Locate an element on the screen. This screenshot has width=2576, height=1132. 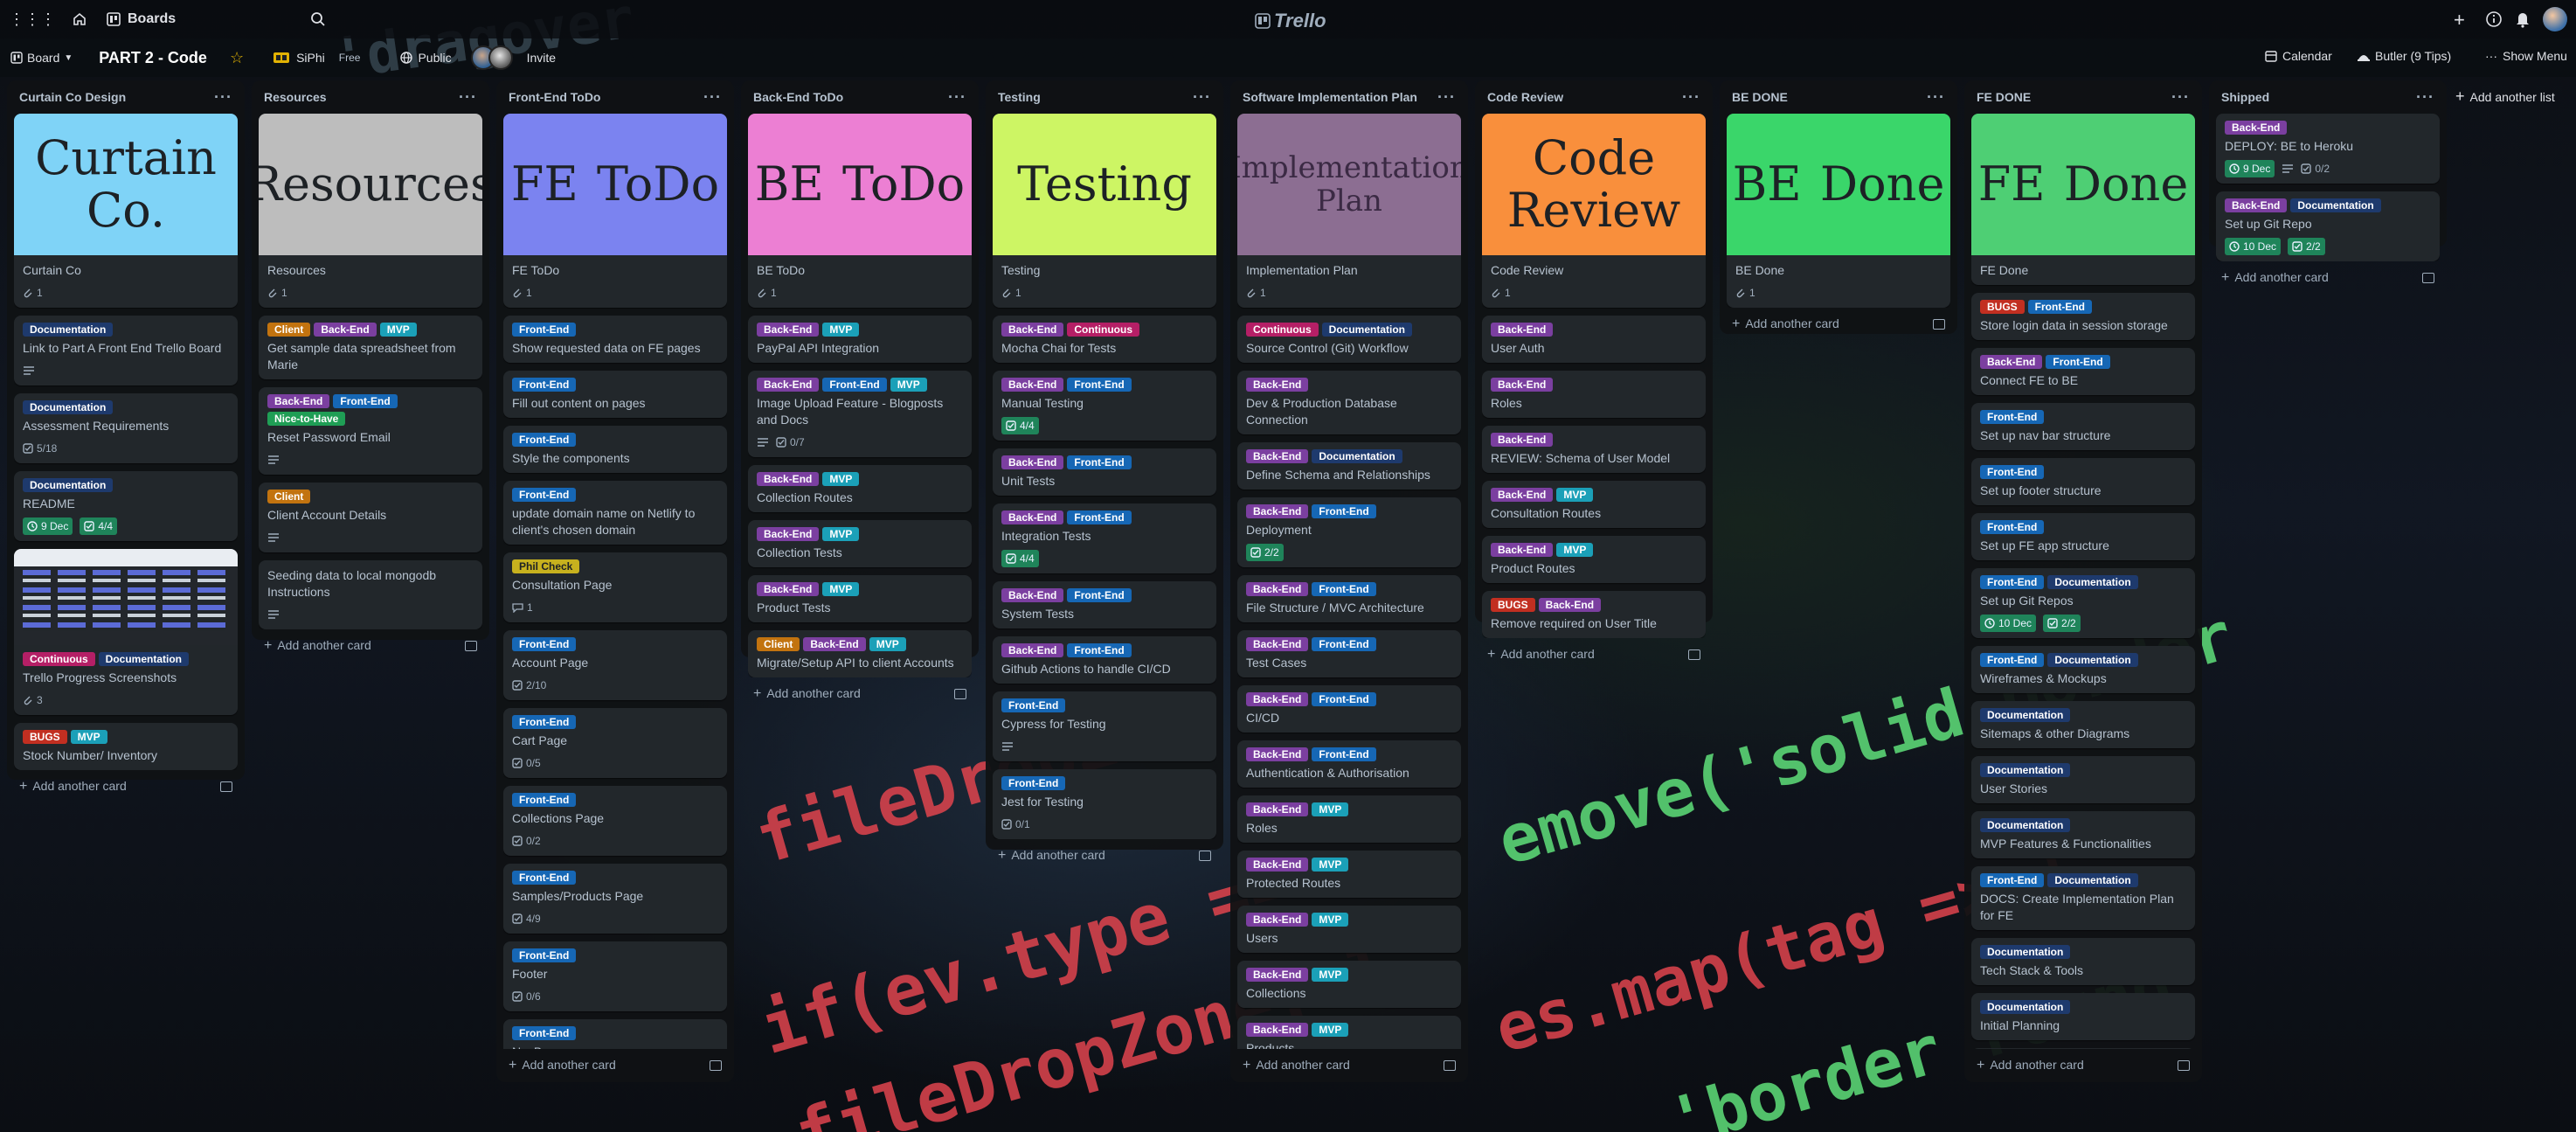
card-title: Reset Password Email is located at coordinates (370, 437).